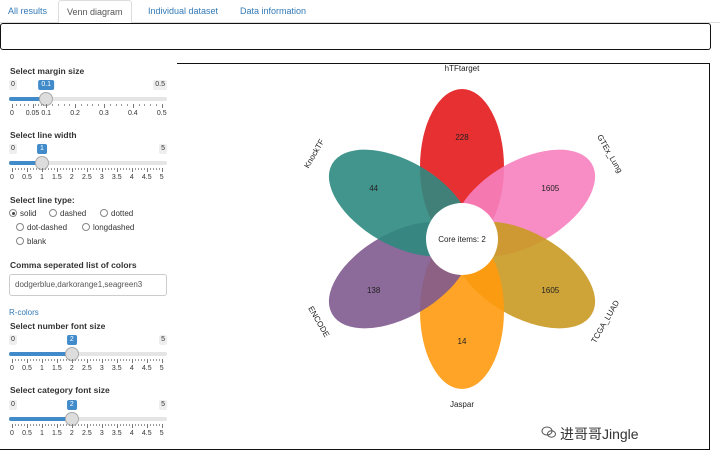  What do you see at coordinates (71, 368) in the screenshot?
I see `slider-tick-label: 2` at bounding box center [71, 368].